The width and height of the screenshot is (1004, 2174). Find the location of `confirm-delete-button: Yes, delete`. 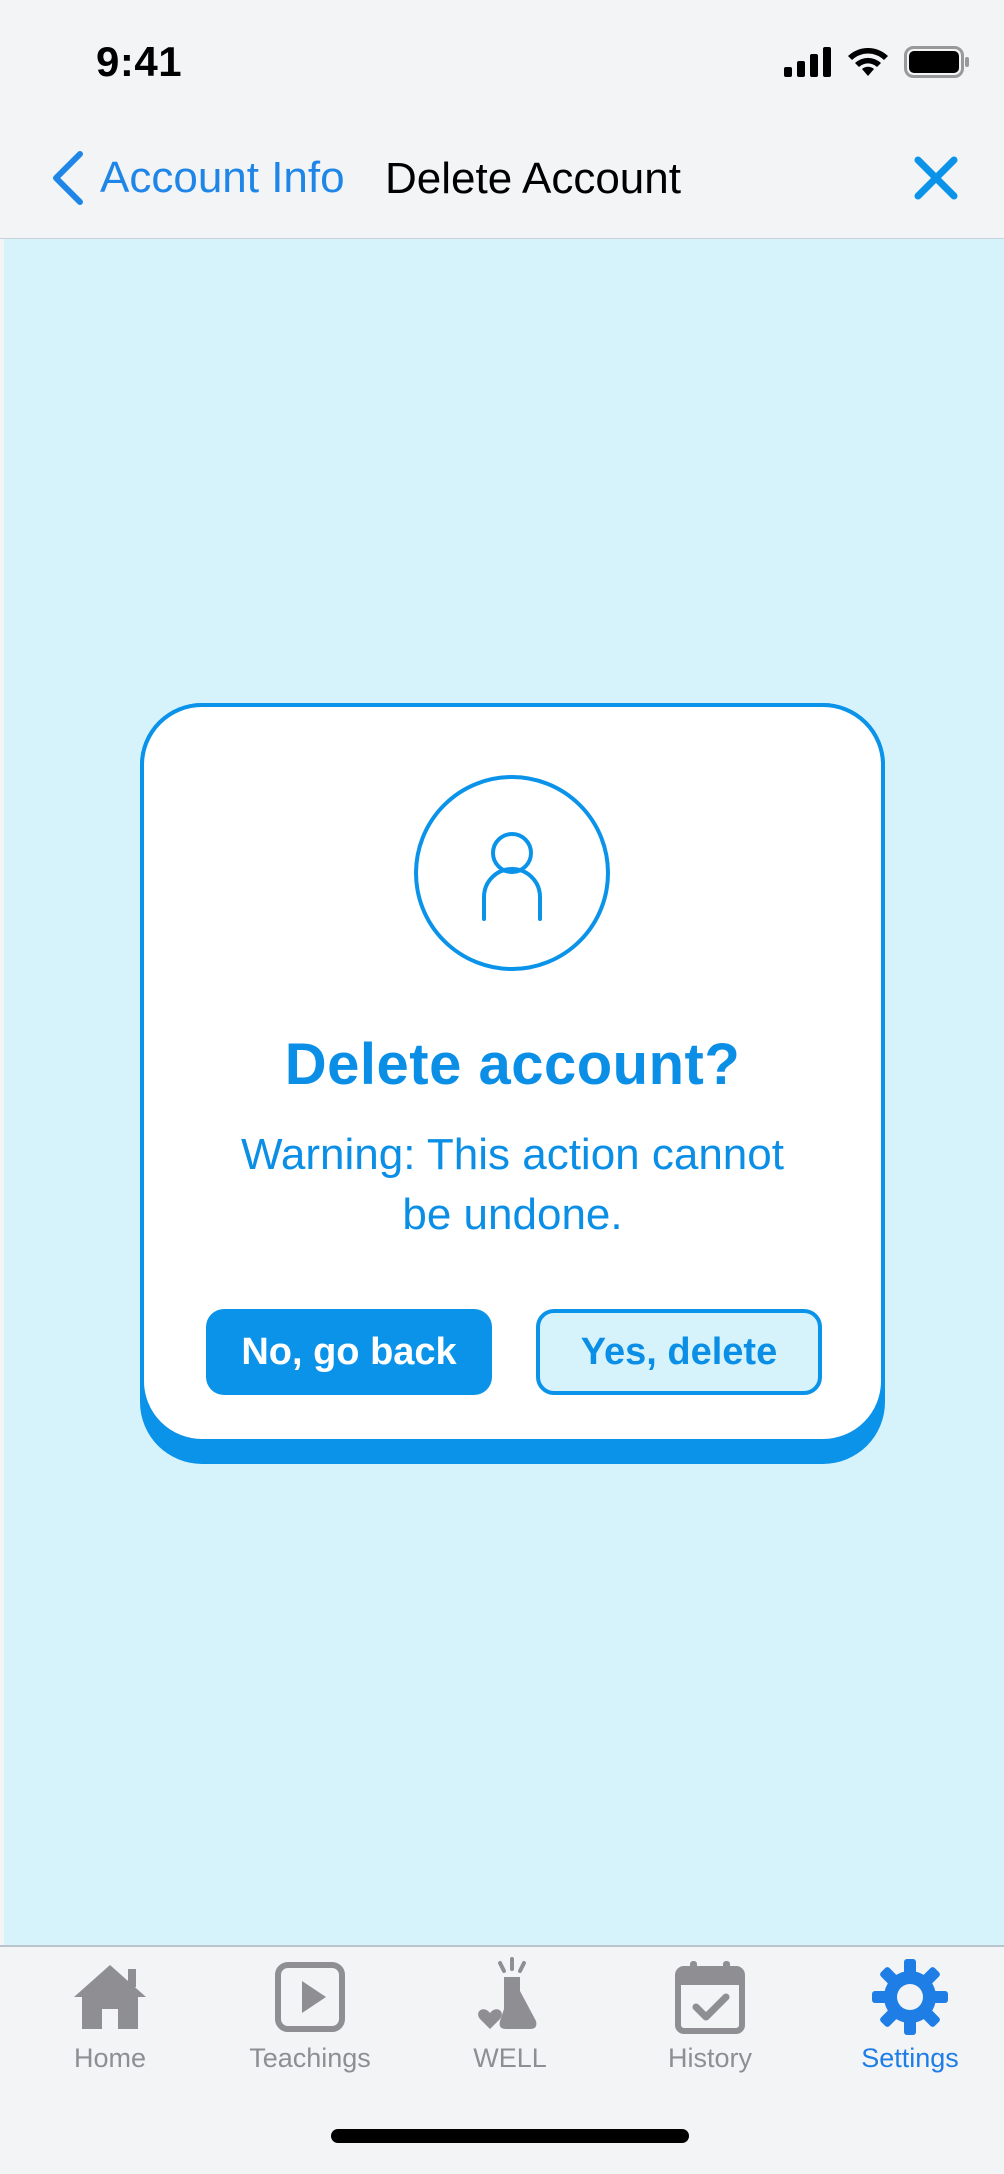

confirm-delete-button: Yes, delete is located at coordinates (679, 1352).